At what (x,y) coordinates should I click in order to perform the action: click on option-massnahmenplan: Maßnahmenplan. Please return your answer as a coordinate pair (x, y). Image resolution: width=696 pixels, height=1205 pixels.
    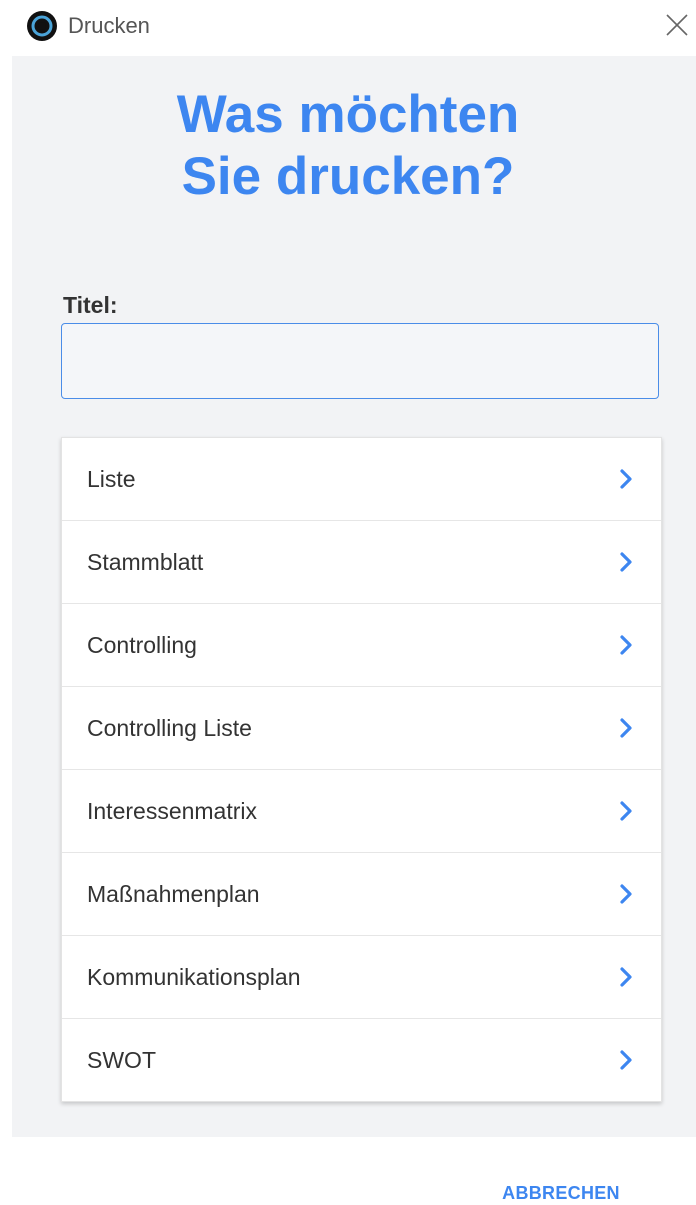
    Looking at the image, I should click on (361, 894).